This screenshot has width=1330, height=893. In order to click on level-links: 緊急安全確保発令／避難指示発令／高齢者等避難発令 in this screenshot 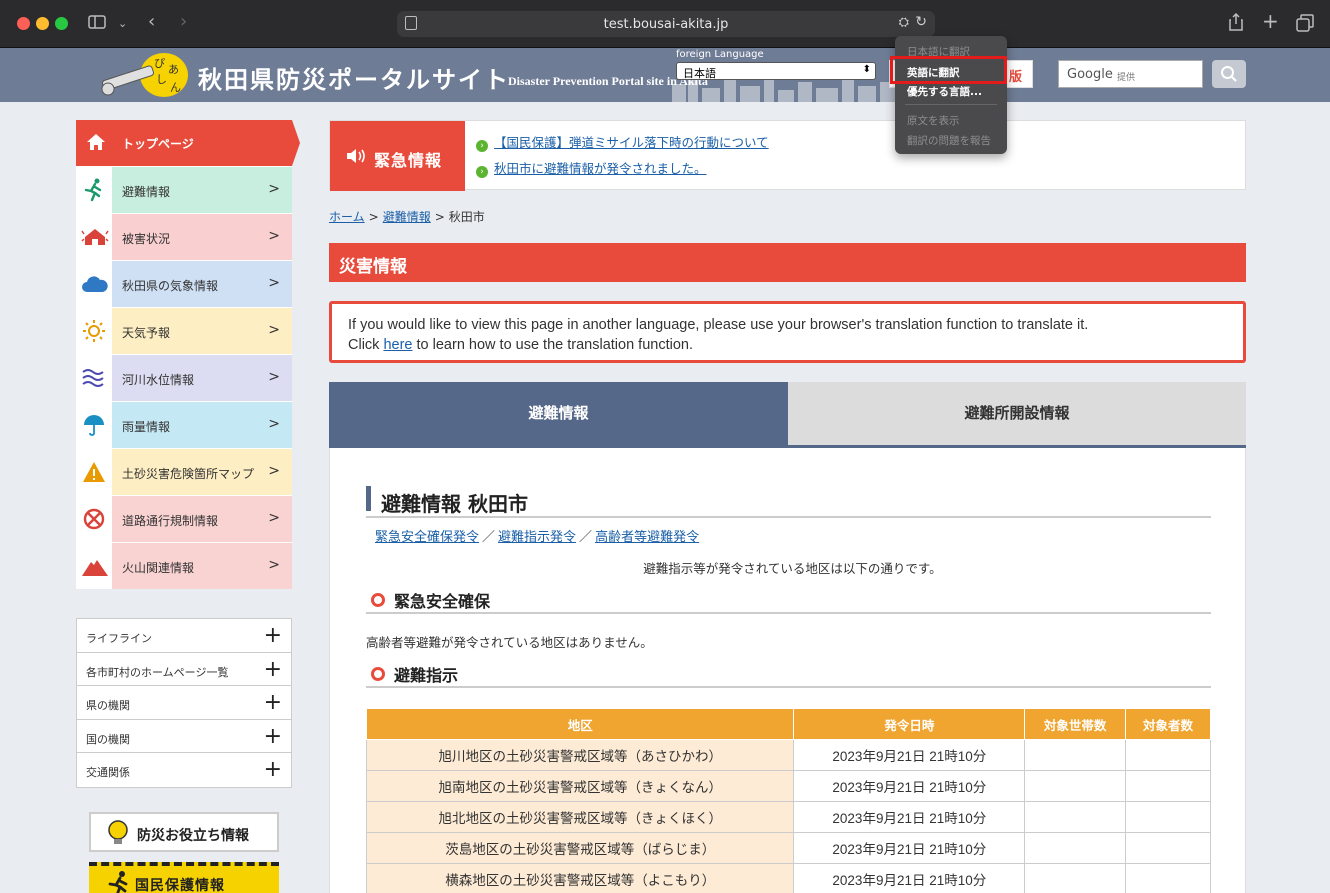, I will do `click(537, 535)`.